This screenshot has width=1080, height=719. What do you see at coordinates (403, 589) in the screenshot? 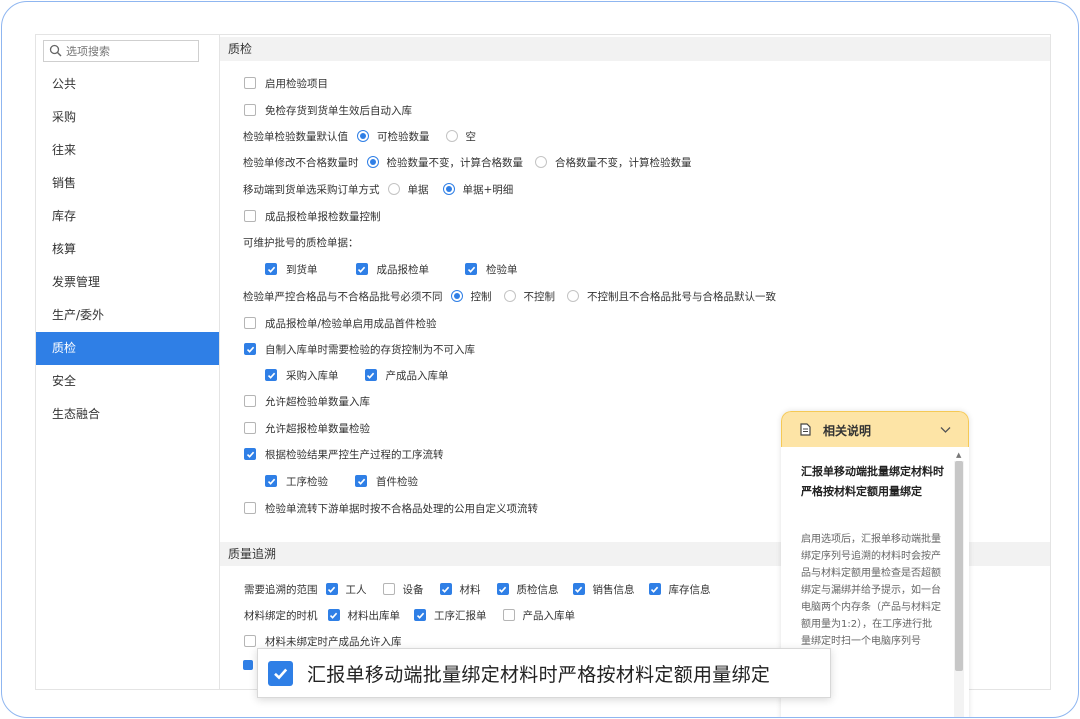
I see `checkbox-option: 设备` at bounding box center [403, 589].